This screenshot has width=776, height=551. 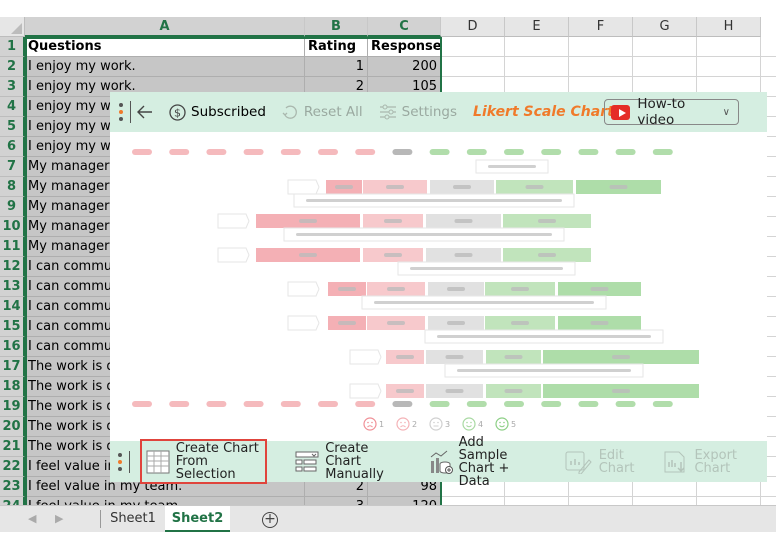 What do you see at coordinates (441, 462) in the screenshot?
I see `chart-database-icon` at bounding box center [441, 462].